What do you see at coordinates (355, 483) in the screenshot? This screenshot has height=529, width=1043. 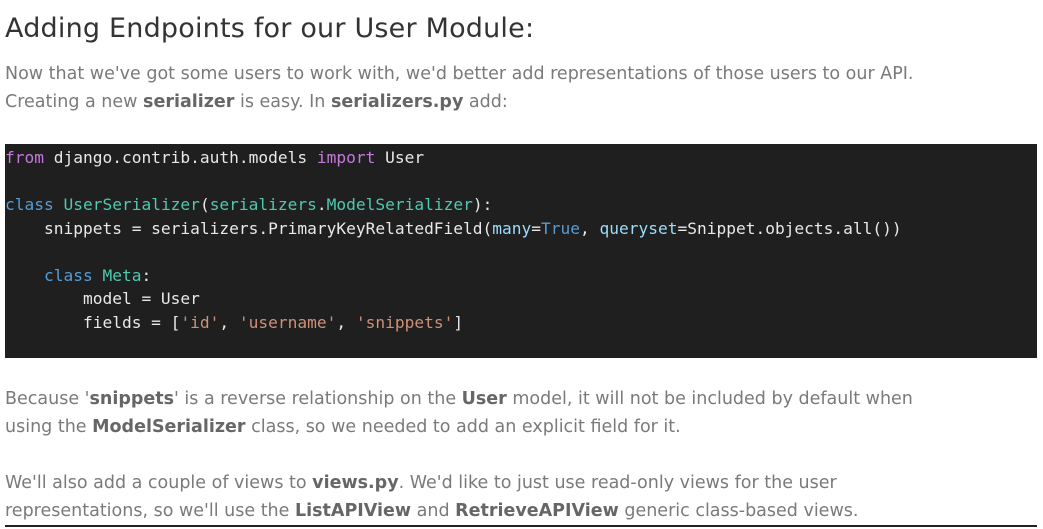 I see `inline-filename: views.py` at bounding box center [355, 483].